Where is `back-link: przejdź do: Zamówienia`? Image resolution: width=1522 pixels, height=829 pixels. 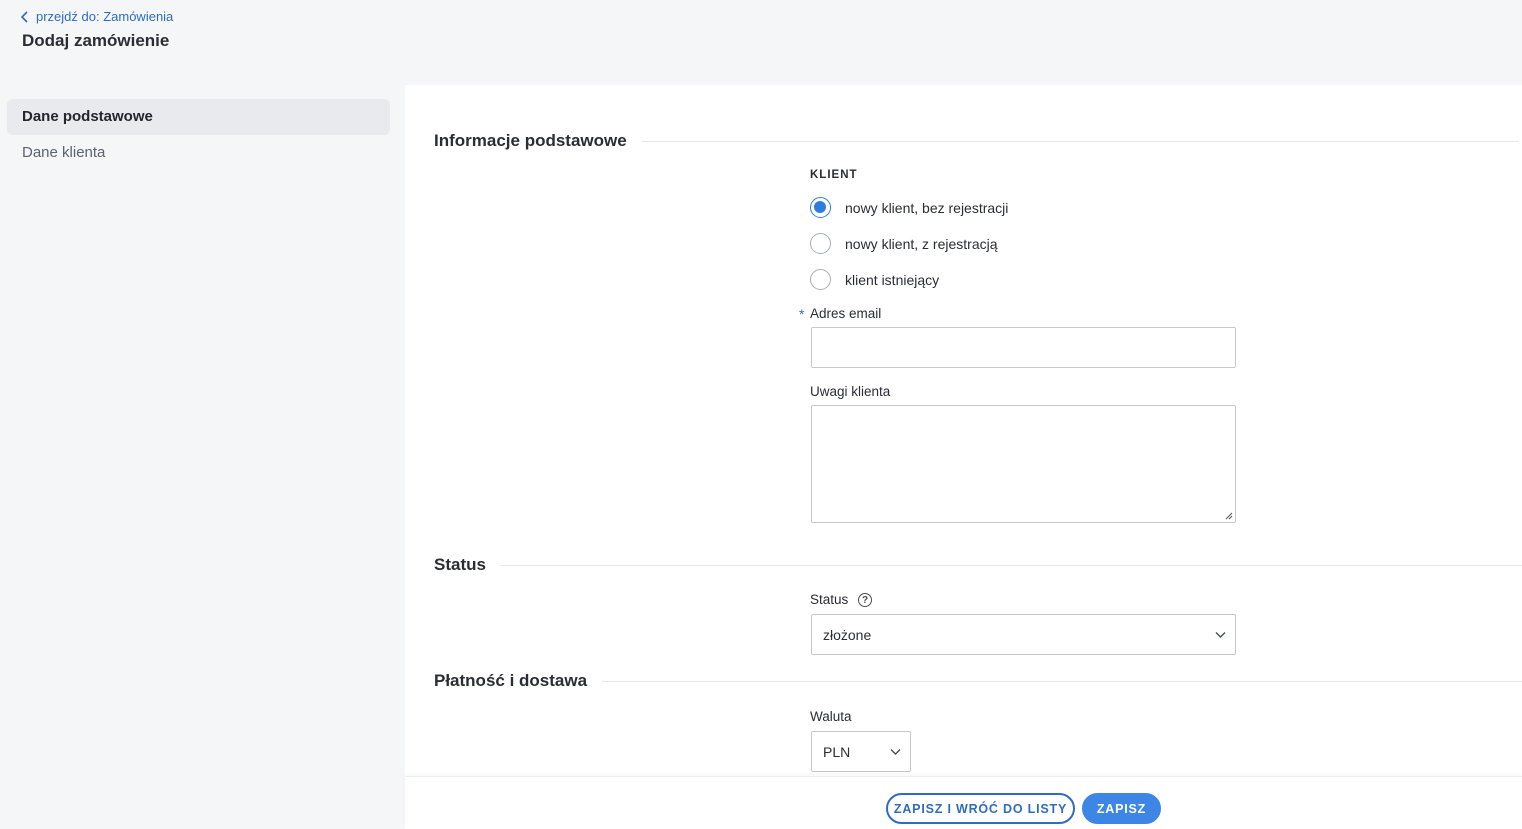 back-link: przejdź do: Zamówienia is located at coordinates (96, 16).